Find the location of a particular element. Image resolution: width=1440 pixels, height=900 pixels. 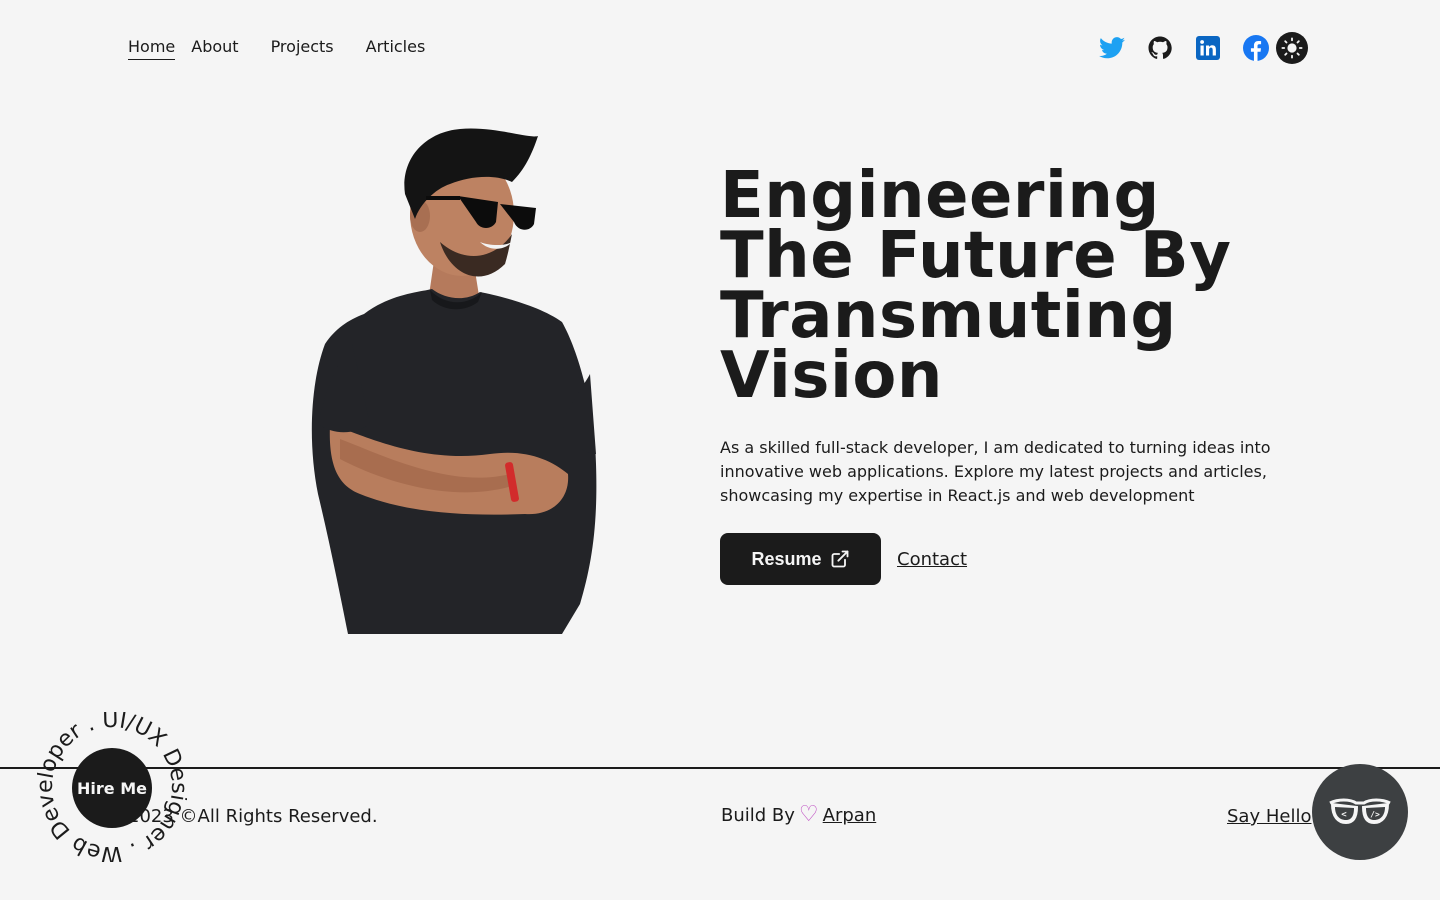

glasses-code-icon: < /> is located at coordinates (1360, 811).